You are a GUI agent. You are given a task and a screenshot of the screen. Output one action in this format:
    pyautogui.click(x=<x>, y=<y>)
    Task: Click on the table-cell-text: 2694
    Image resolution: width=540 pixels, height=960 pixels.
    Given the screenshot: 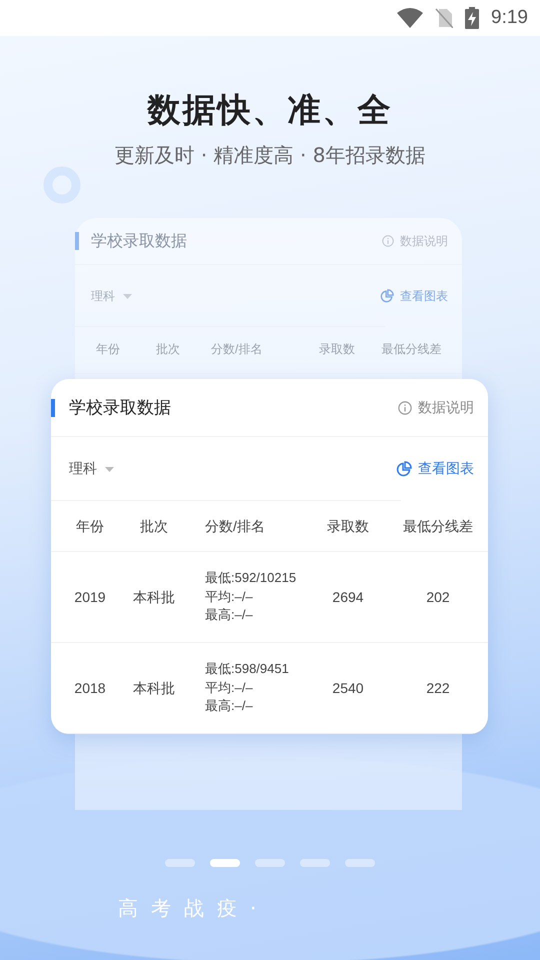 What is the action you would take?
    pyautogui.click(x=348, y=597)
    